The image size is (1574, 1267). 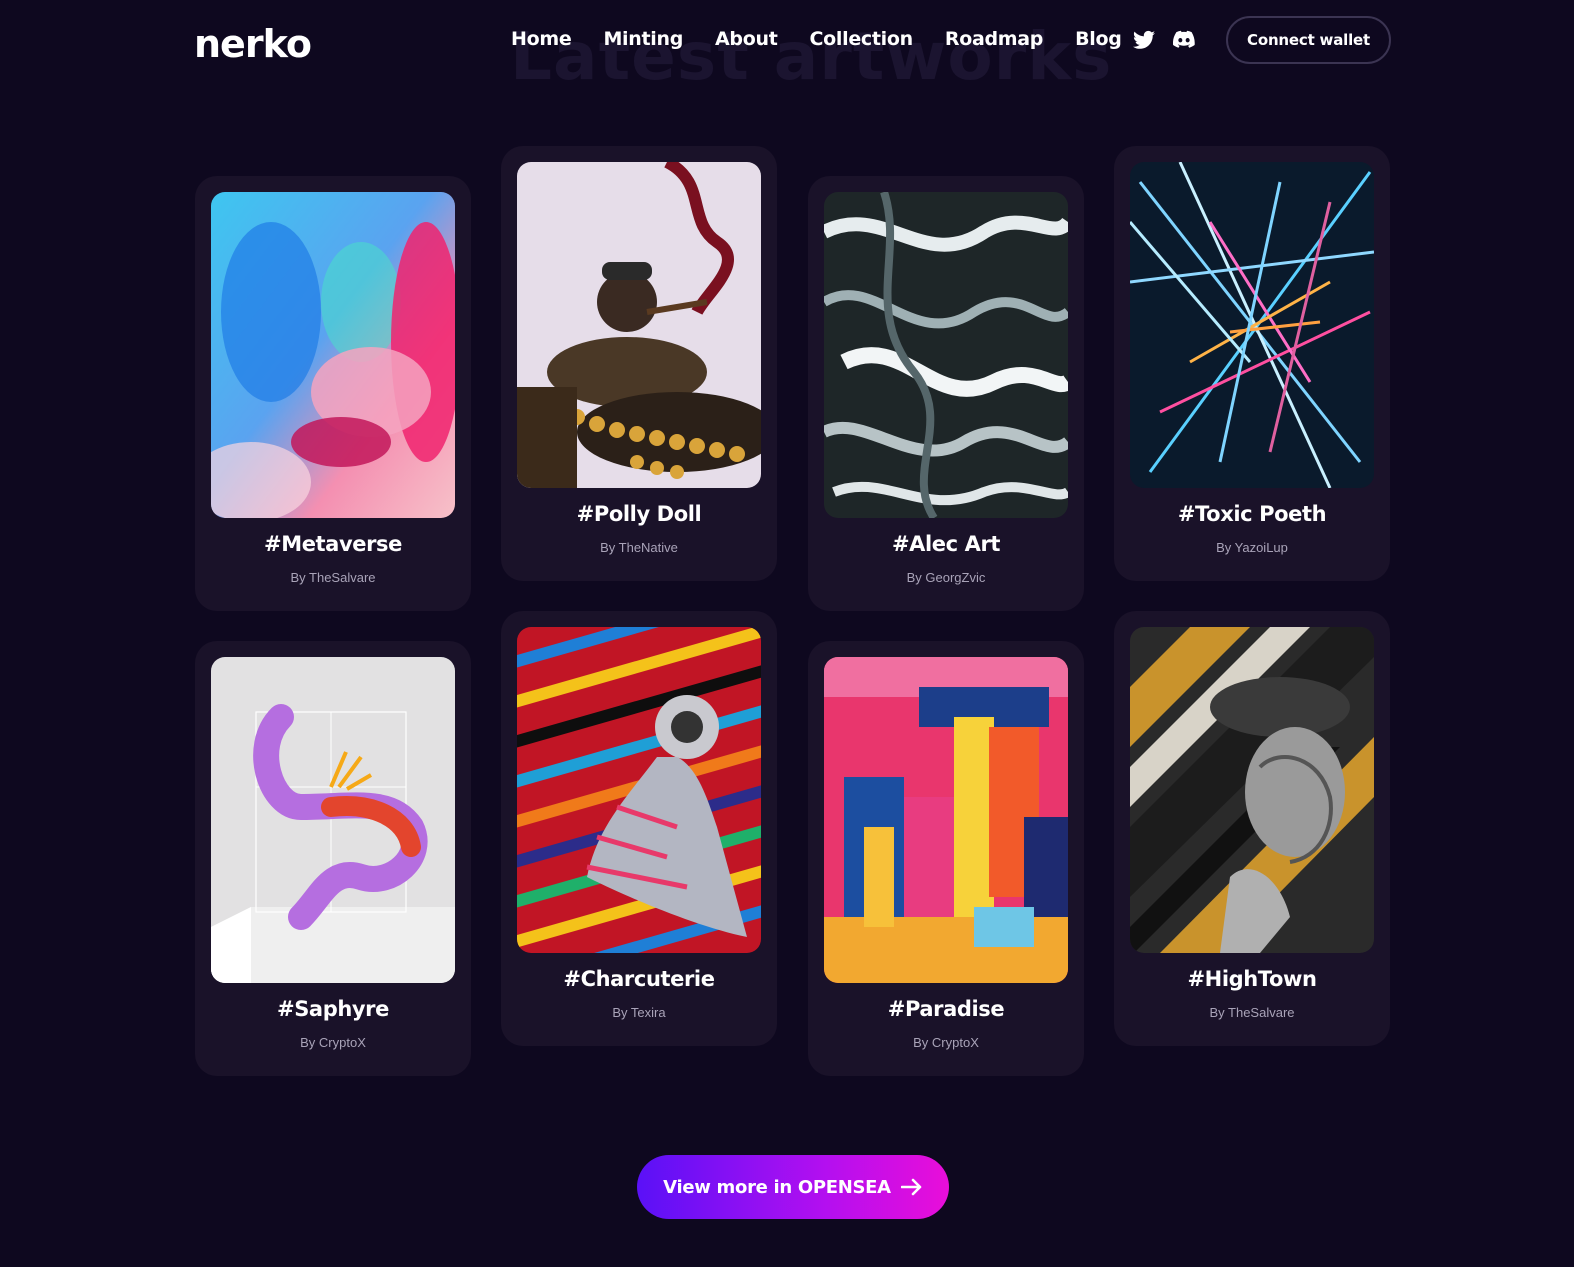 I want to click on nav-about: About, so click(x=746, y=39).